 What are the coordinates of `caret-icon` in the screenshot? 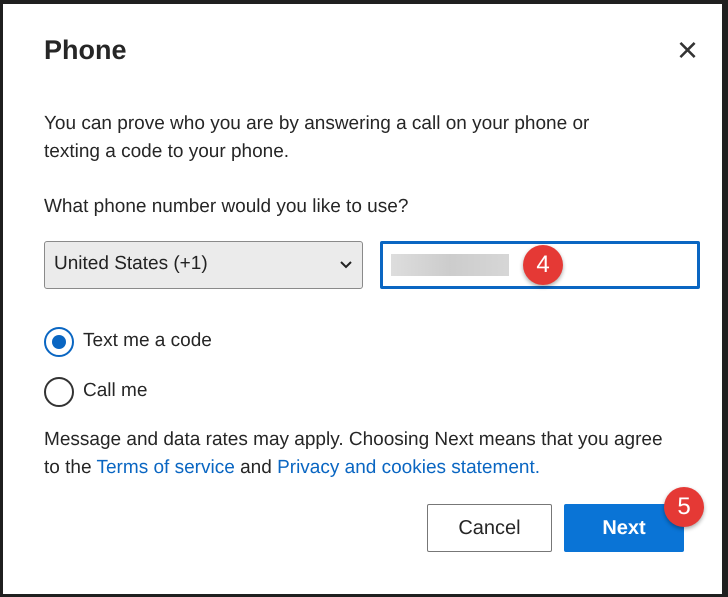 It's located at (346, 265).